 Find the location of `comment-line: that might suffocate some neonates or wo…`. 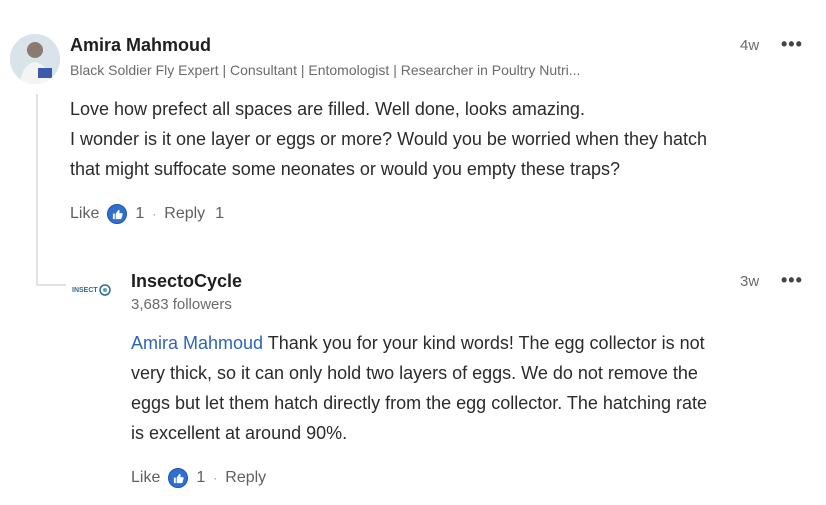

comment-line: that might suffocate some neonates or wo… is located at coordinates (345, 169).